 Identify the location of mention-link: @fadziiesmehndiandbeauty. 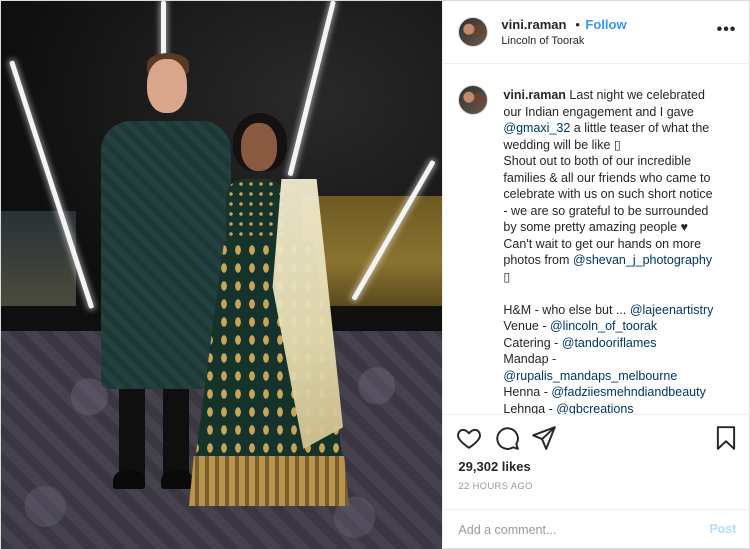
(628, 392).